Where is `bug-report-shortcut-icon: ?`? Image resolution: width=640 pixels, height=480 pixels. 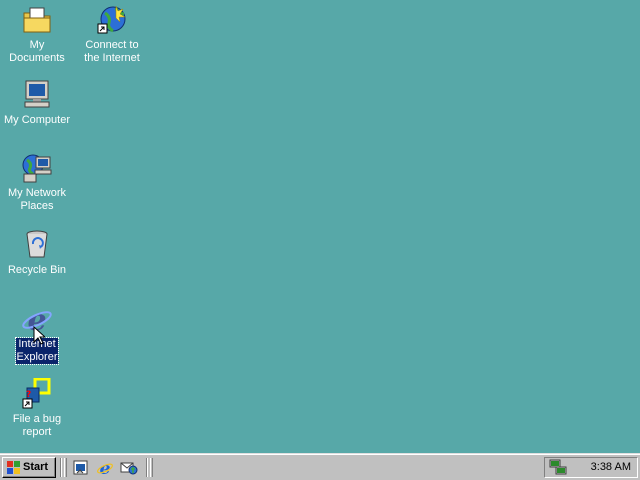
bug-report-shortcut-icon: ? is located at coordinates (36, 393).